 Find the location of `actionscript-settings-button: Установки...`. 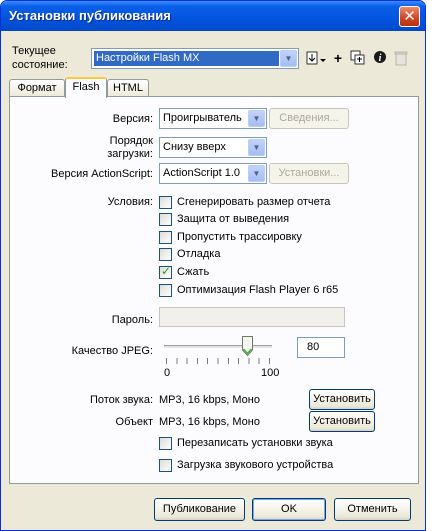

actionscript-settings-button: Установки... is located at coordinates (309, 173).